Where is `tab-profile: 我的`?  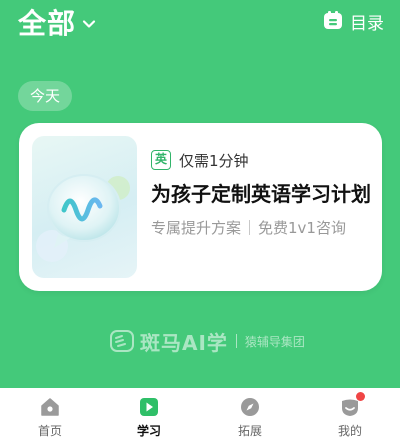 tab-profile: 我的 is located at coordinates (350, 418).